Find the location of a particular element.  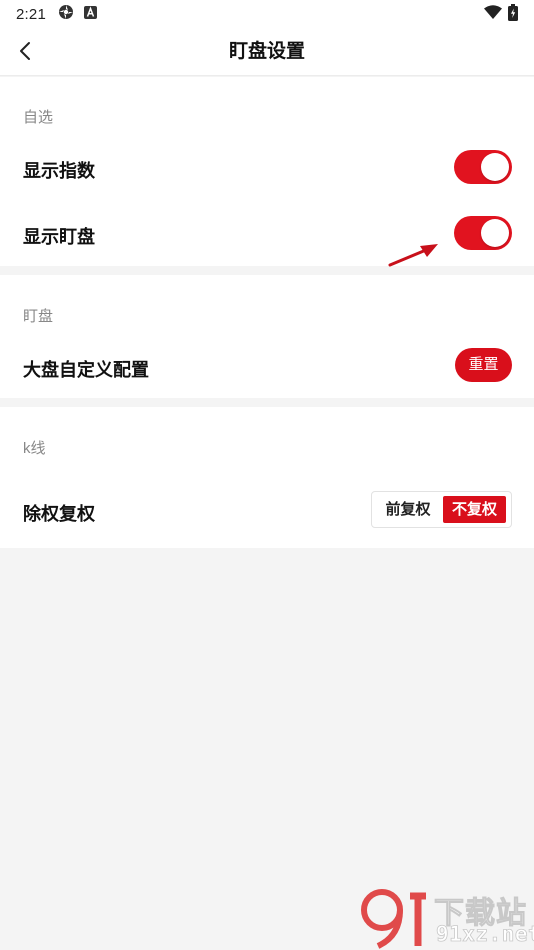

header: 盯盘设置 is located at coordinates (267, 52).